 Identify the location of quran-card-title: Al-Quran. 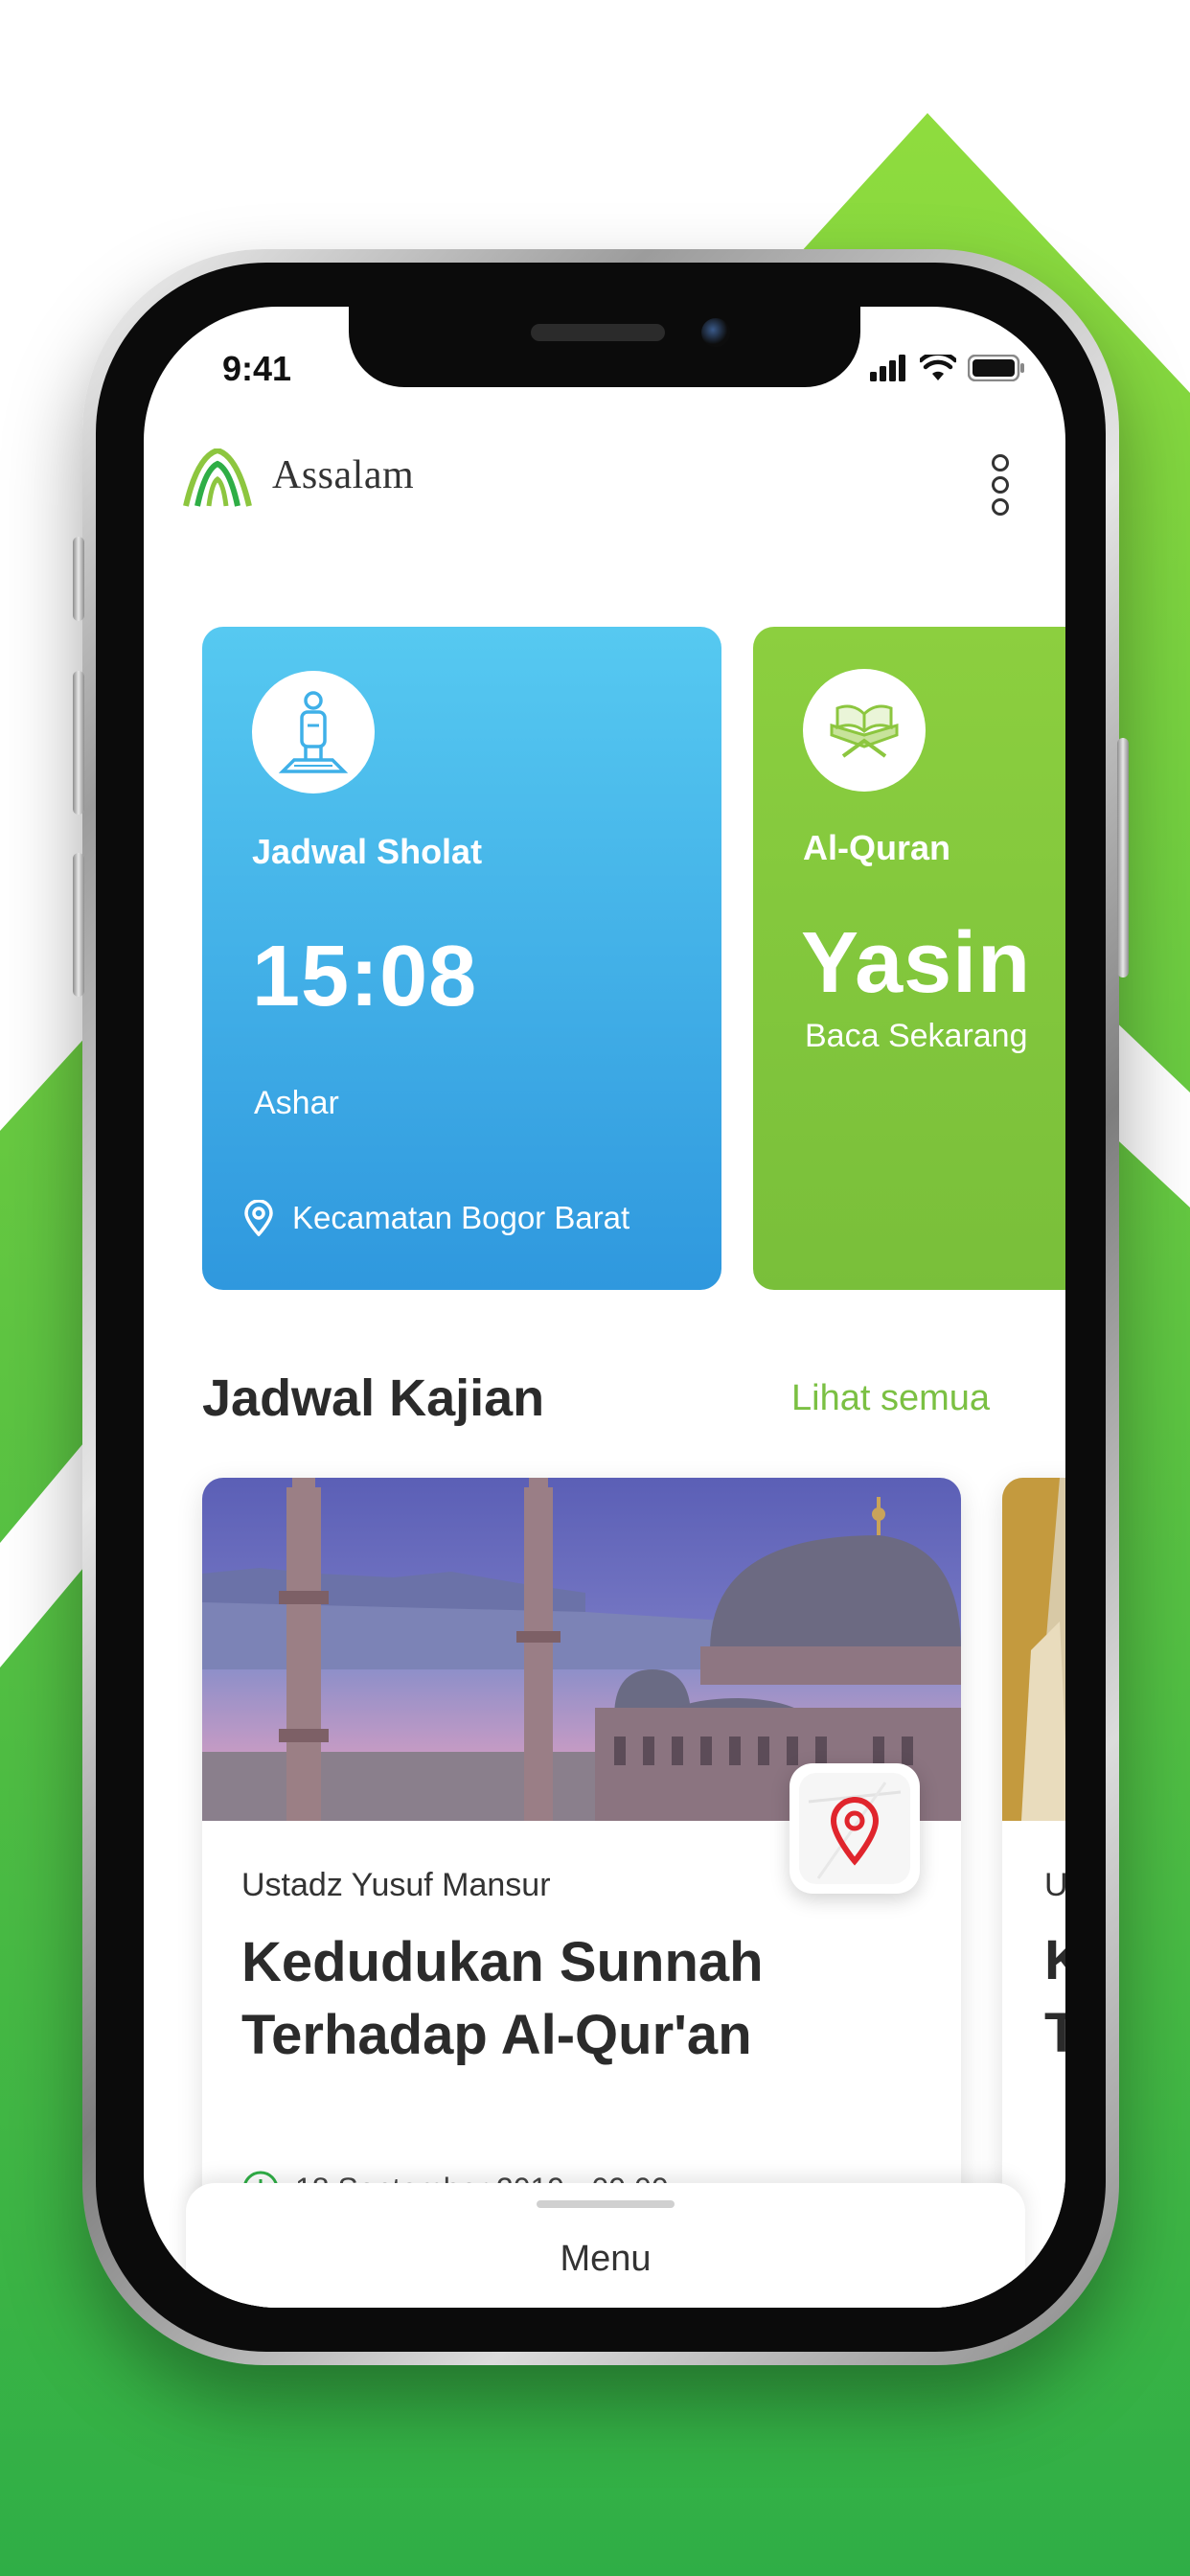
(877, 847).